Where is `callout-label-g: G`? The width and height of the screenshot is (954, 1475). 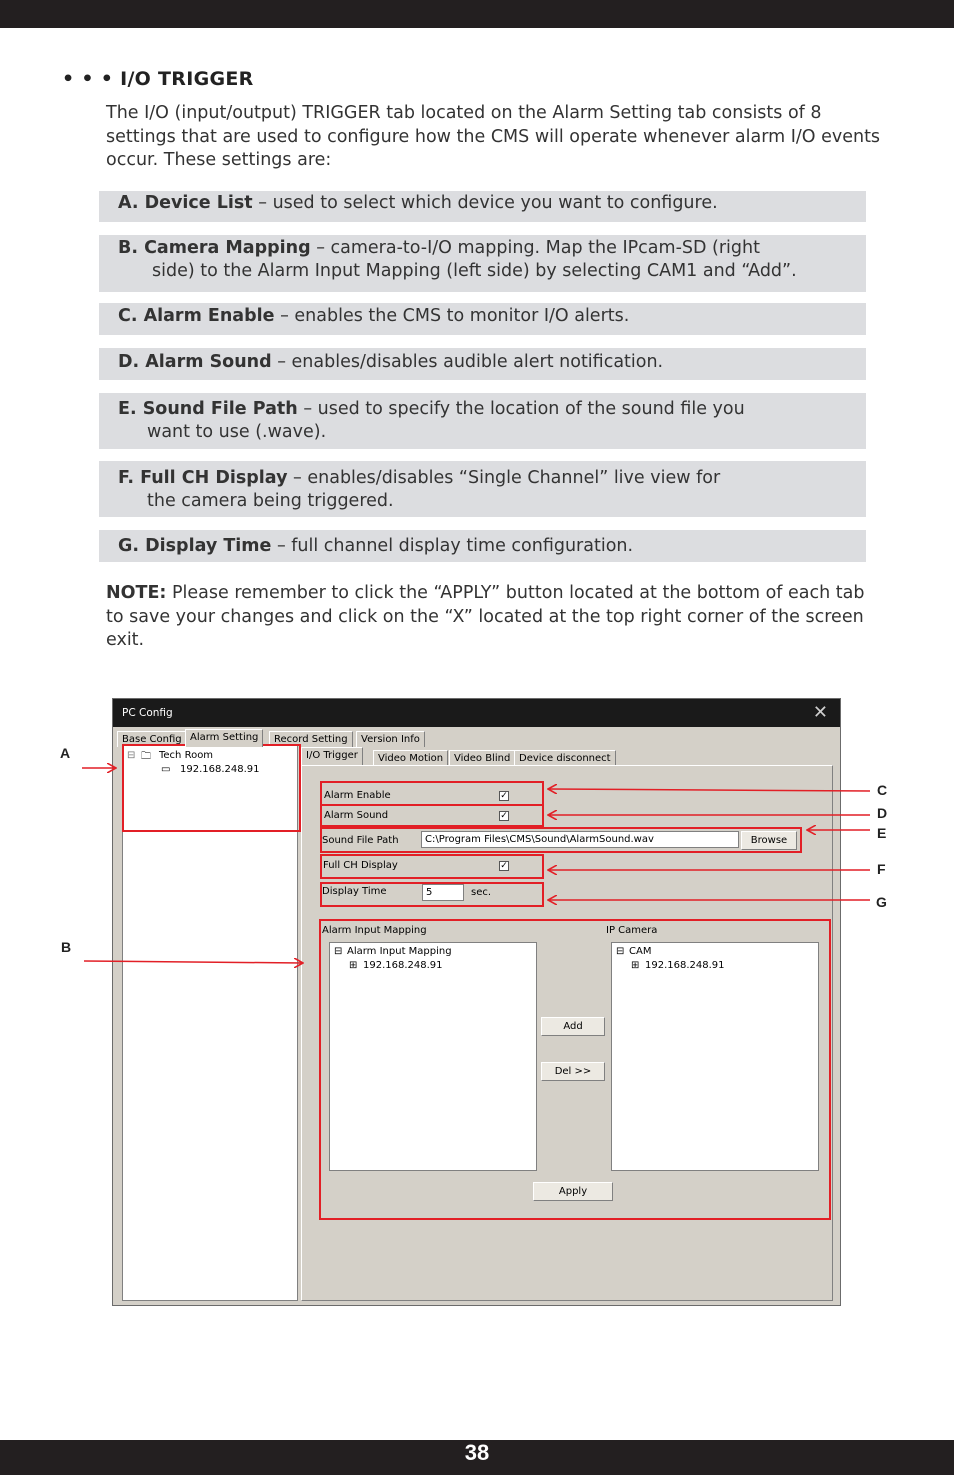 callout-label-g: G is located at coordinates (881, 902).